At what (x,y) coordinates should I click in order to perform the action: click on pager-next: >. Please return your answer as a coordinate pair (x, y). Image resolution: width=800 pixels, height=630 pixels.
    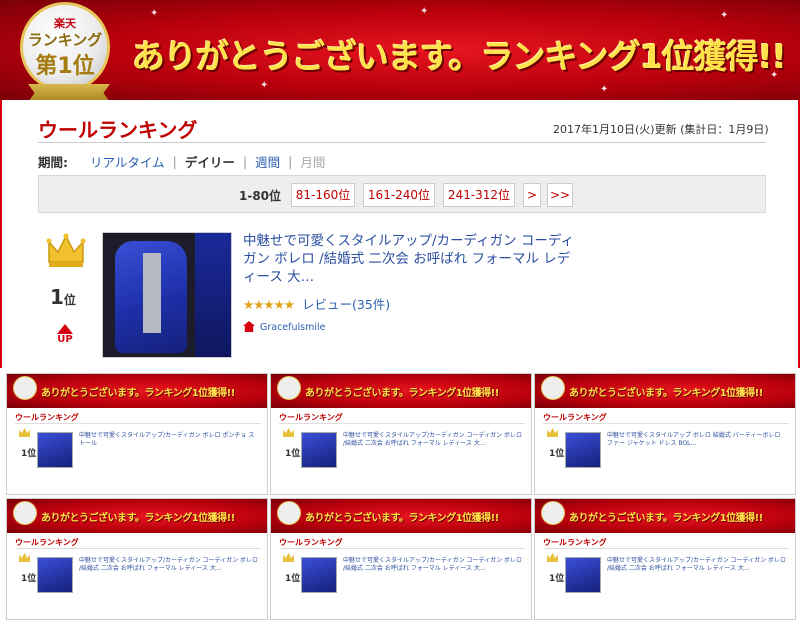
    Looking at the image, I should click on (532, 195).